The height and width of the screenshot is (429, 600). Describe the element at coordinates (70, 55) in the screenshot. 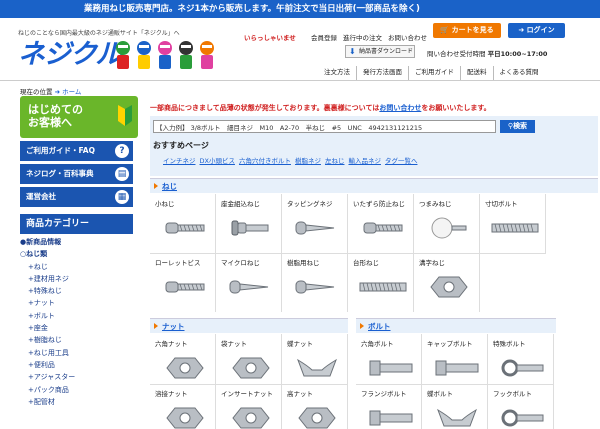

I see `site-logo: ネジクル` at that location.